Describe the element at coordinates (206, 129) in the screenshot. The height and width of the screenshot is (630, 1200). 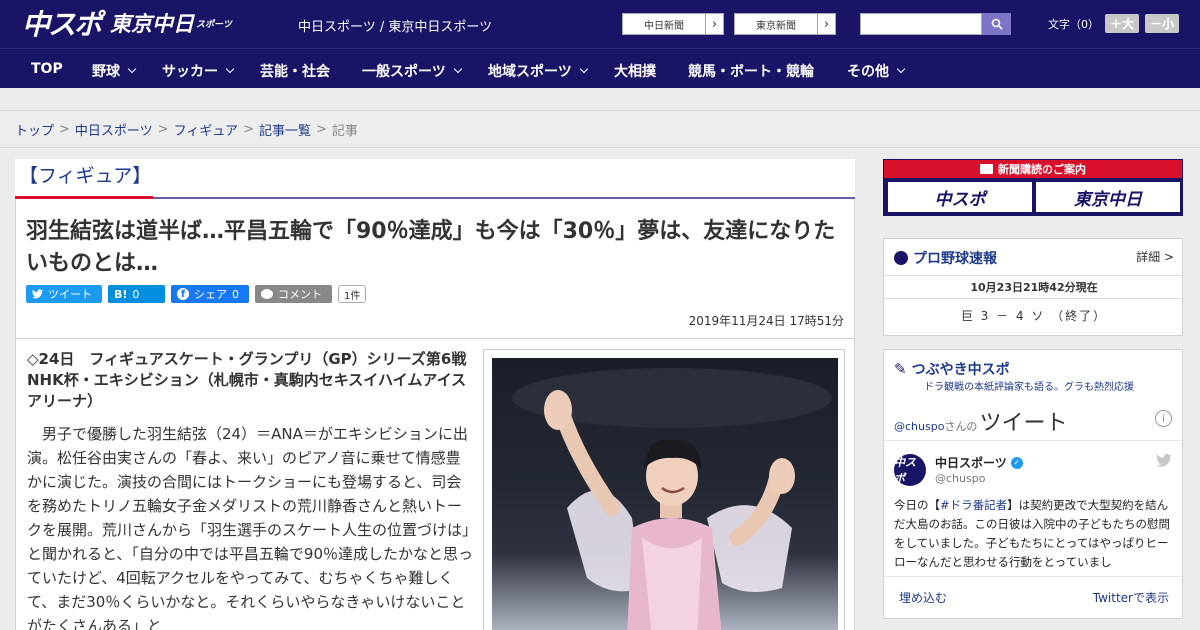
I see `breadcrumb-figure: フィギュア` at that location.